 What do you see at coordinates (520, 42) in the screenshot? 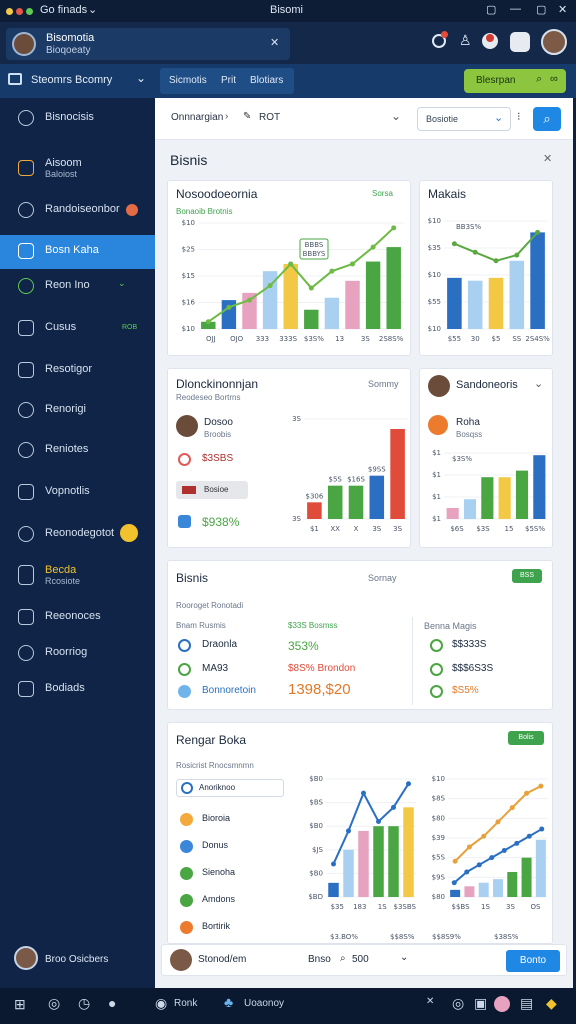
I see `apps-icon` at bounding box center [520, 42].